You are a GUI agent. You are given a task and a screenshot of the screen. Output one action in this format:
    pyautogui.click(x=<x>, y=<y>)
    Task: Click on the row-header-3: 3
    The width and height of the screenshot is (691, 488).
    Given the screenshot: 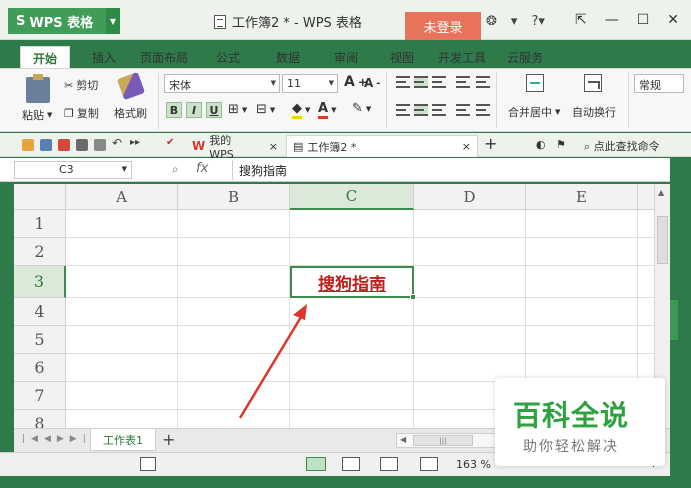 What is the action you would take?
    pyautogui.click(x=40, y=282)
    